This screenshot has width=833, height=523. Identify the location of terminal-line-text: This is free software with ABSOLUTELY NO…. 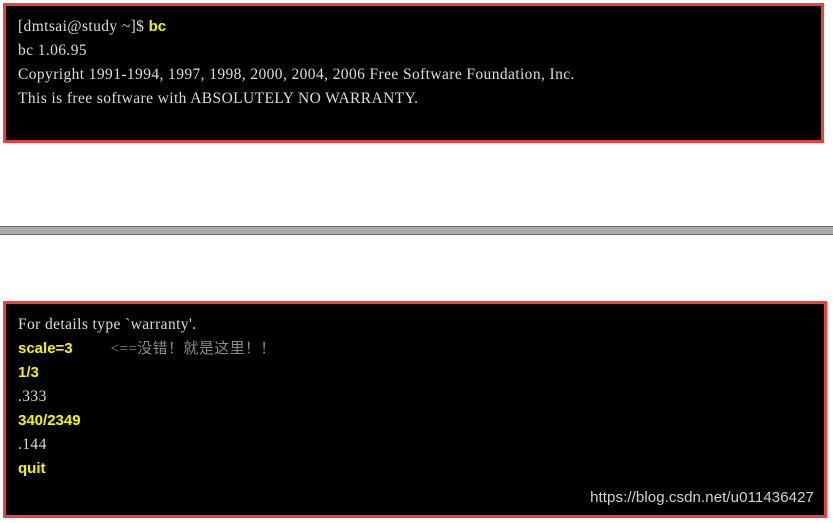
(218, 98).